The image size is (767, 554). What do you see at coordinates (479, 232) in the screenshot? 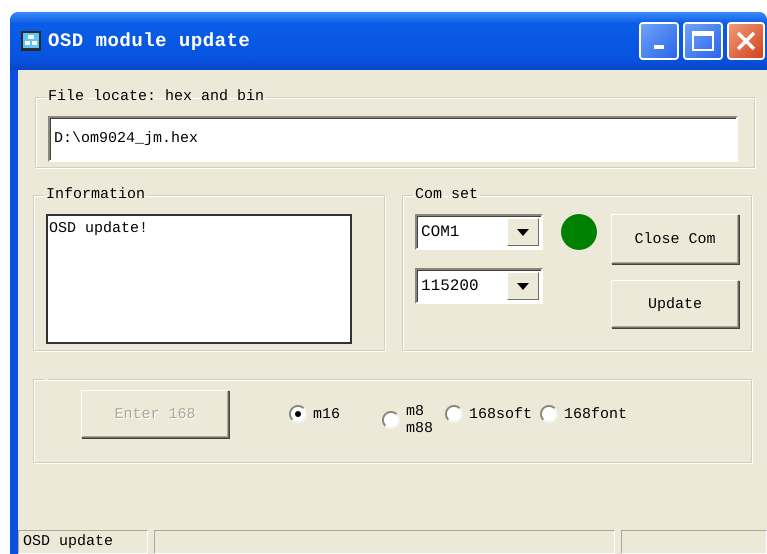
I see `port-dropdown: COM1` at bounding box center [479, 232].